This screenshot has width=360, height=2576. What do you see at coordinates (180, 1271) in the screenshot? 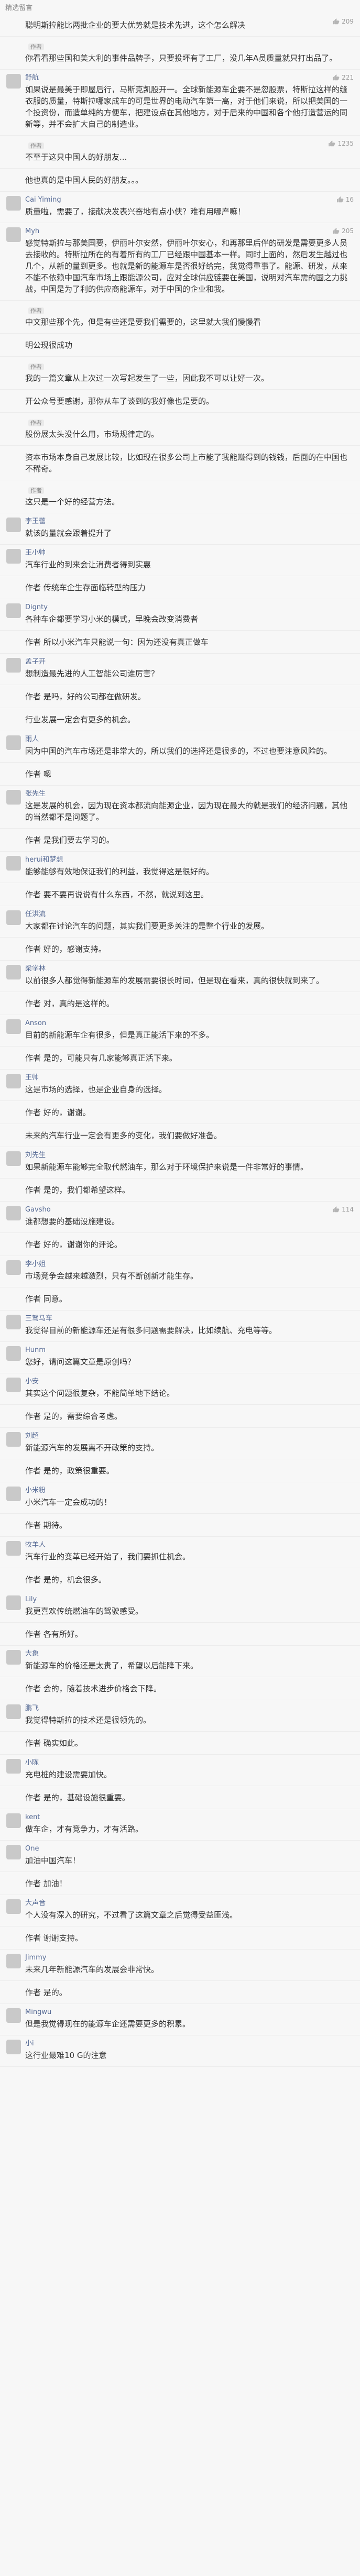
I see `comment-row: 李小姐 市场竞争会越来越激烈，只有不断创新才能生存。` at bounding box center [180, 1271].